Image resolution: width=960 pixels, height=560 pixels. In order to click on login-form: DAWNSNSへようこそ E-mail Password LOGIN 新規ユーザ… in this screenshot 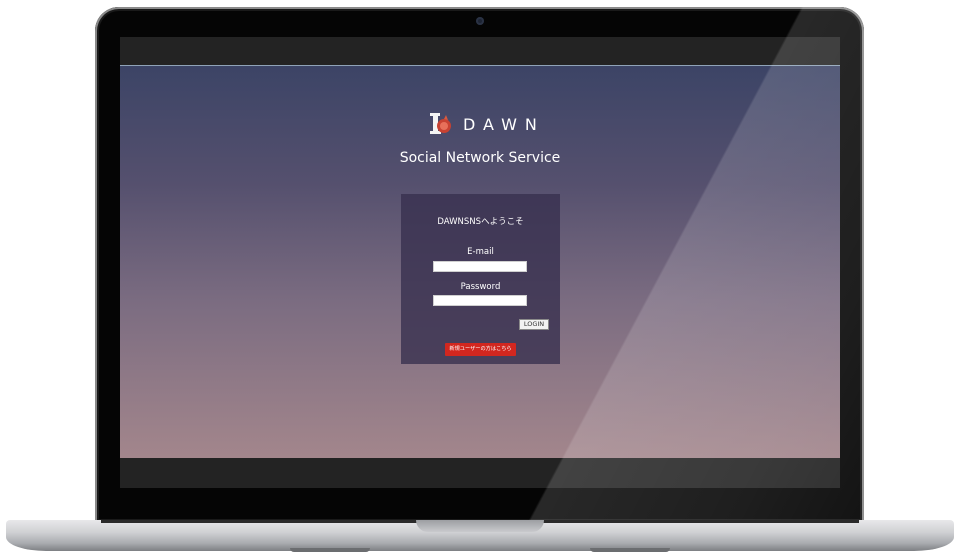, I will do `click(480, 279)`.